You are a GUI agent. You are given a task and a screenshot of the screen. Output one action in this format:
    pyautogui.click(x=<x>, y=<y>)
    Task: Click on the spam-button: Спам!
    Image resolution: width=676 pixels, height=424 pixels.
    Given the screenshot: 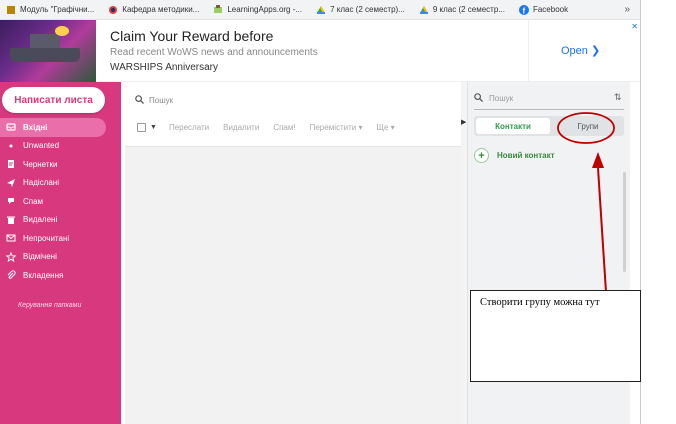 What is the action you would take?
    pyautogui.click(x=284, y=127)
    